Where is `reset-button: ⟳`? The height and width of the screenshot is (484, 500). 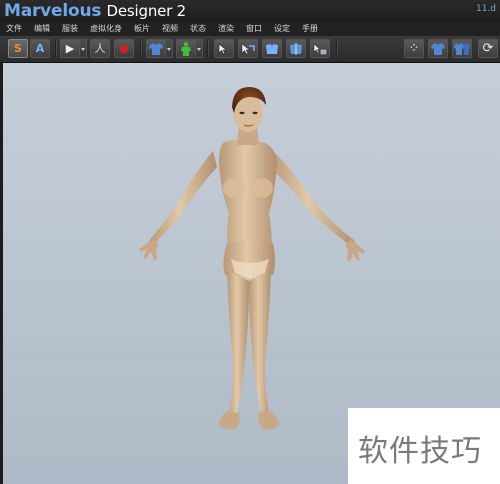 reset-button: ⟳ is located at coordinates (488, 48).